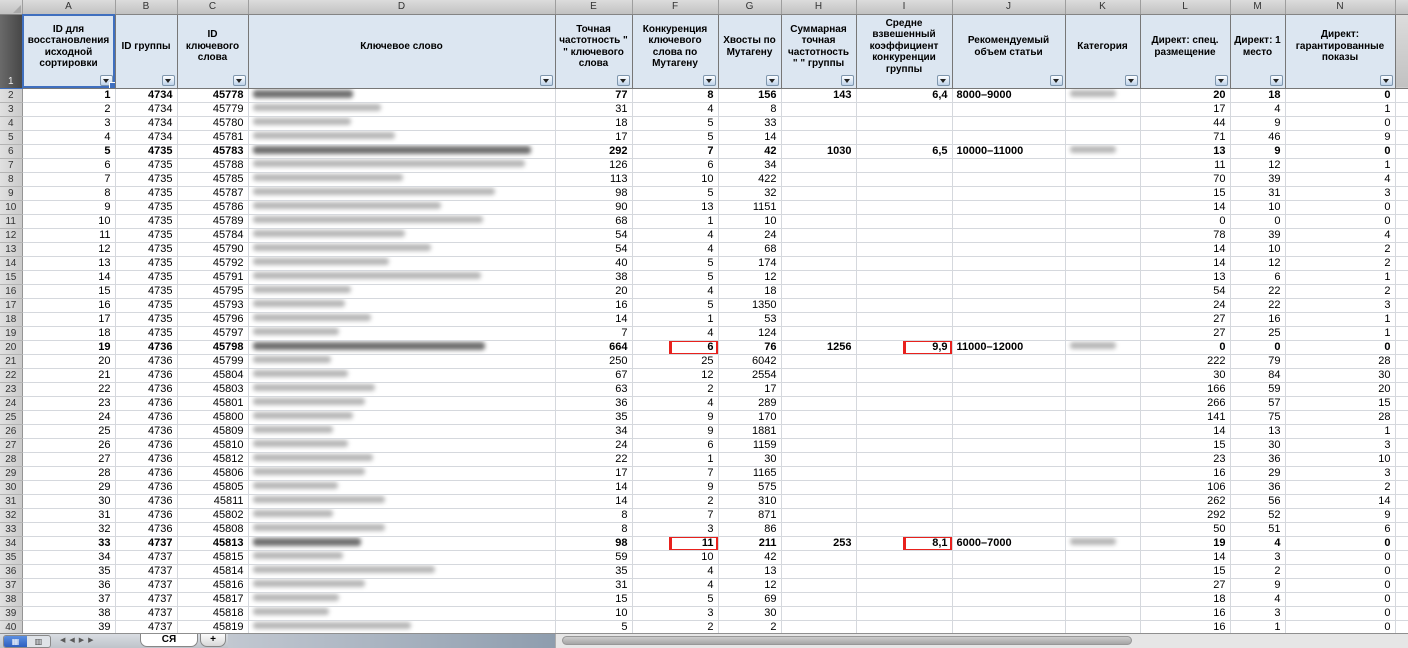 This screenshot has height=648, width=1408. Describe the element at coordinates (750, 123) in the screenshot. I see `cell-G4: 33` at that location.